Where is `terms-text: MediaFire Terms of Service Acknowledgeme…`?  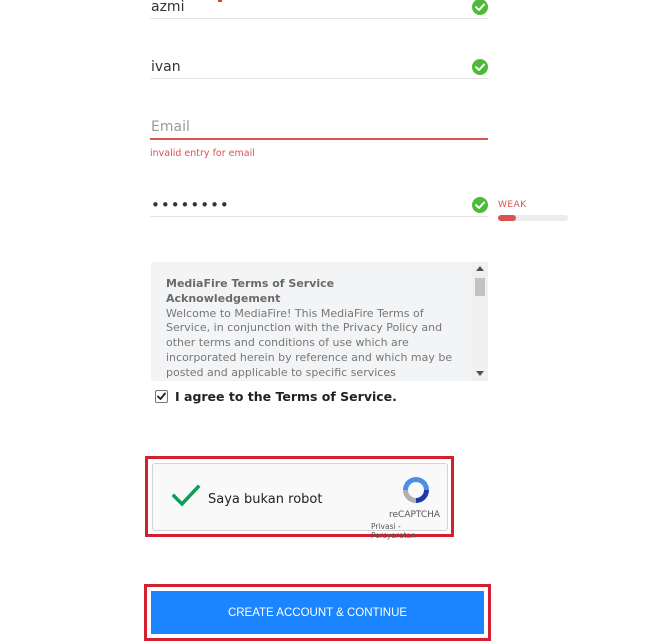
terms-text: MediaFire Terms of Service Acknowledgeme… is located at coordinates (316, 329).